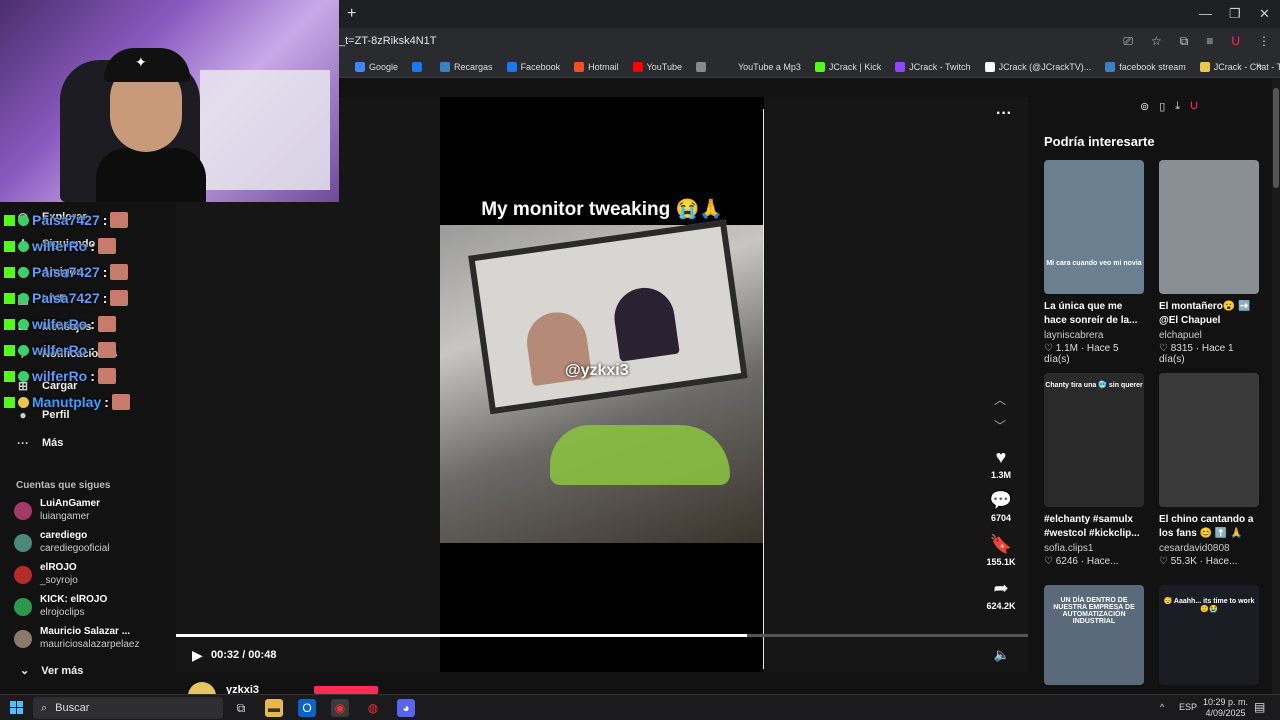  I want to click on bookmark-item: Google, so click(376, 66).